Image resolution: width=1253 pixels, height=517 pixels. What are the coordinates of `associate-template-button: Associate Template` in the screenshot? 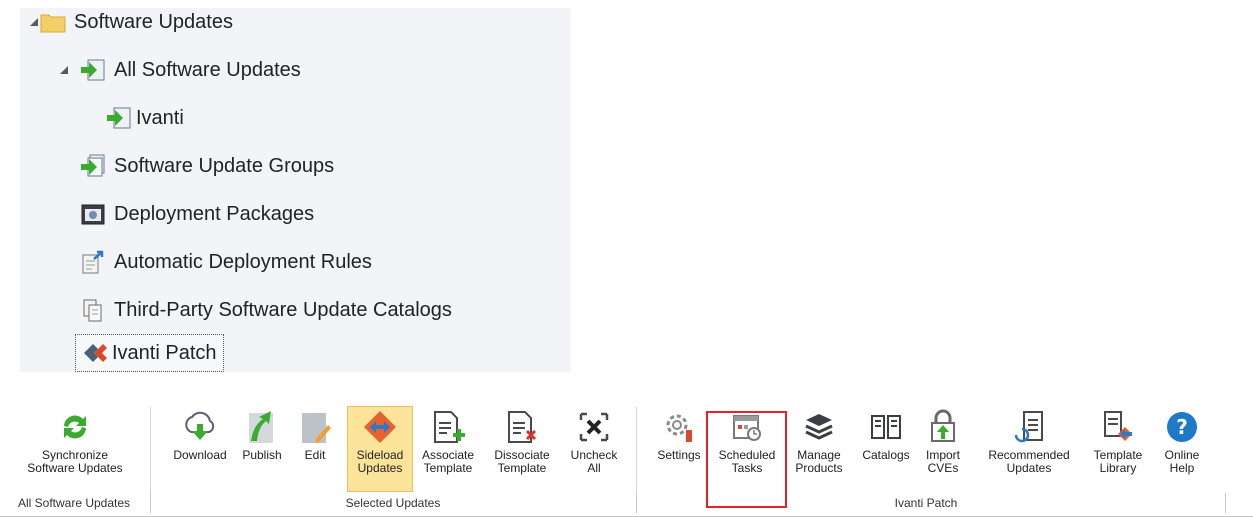 It's located at (448, 441).